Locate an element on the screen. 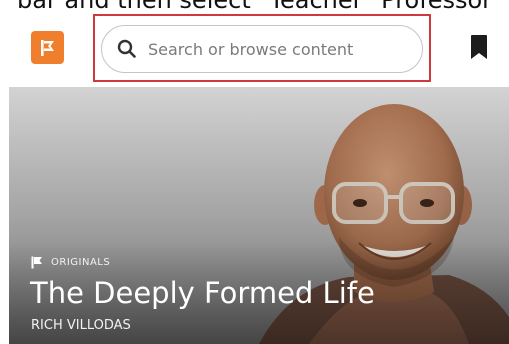 The width and height of the screenshot is (509, 344). search-bar is located at coordinates (262, 49).